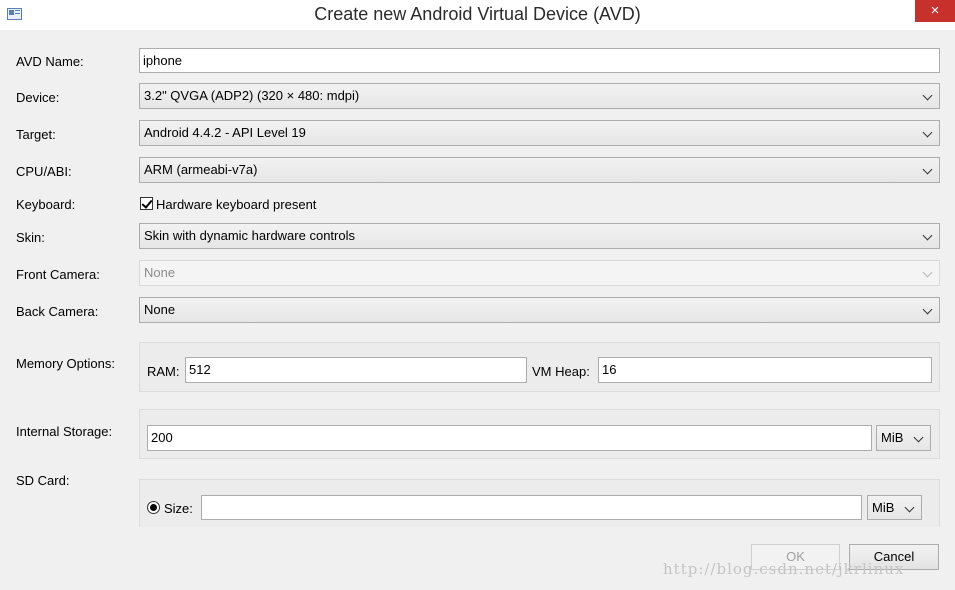 The image size is (955, 590). I want to click on avd-name-input: iphone, so click(539, 60).